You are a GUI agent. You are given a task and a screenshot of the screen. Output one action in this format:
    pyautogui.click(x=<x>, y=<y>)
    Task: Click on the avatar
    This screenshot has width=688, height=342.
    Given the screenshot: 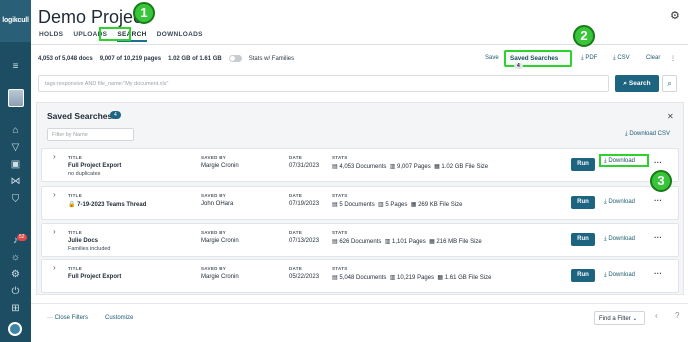 What is the action you would take?
    pyautogui.click(x=16, y=98)
    